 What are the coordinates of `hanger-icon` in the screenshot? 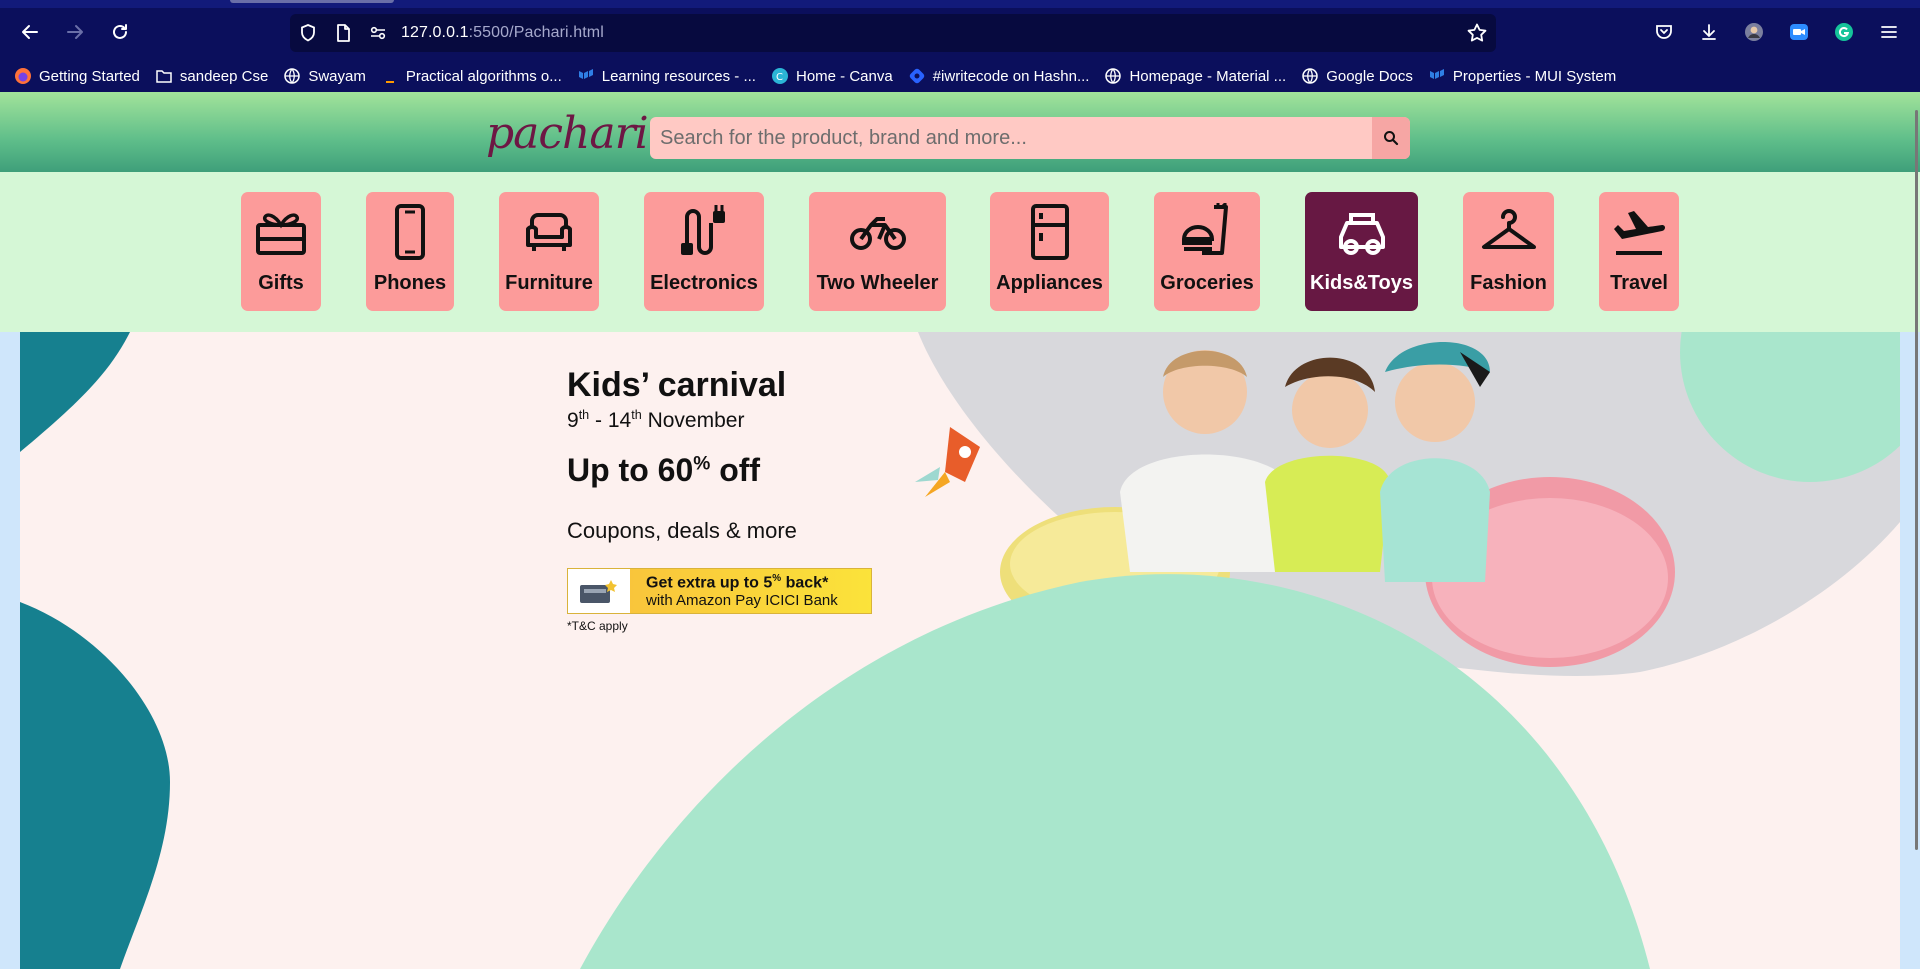 It's located at (1509, 232).